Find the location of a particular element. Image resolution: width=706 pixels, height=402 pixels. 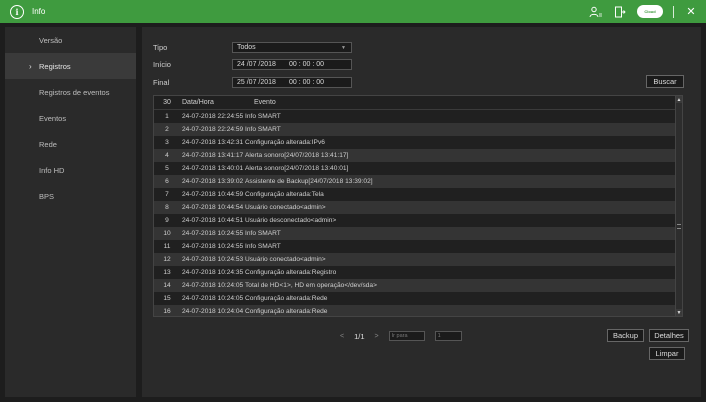

row-datetime: 24-07-2018 10:44:51 is located at coordinates (213, 220).